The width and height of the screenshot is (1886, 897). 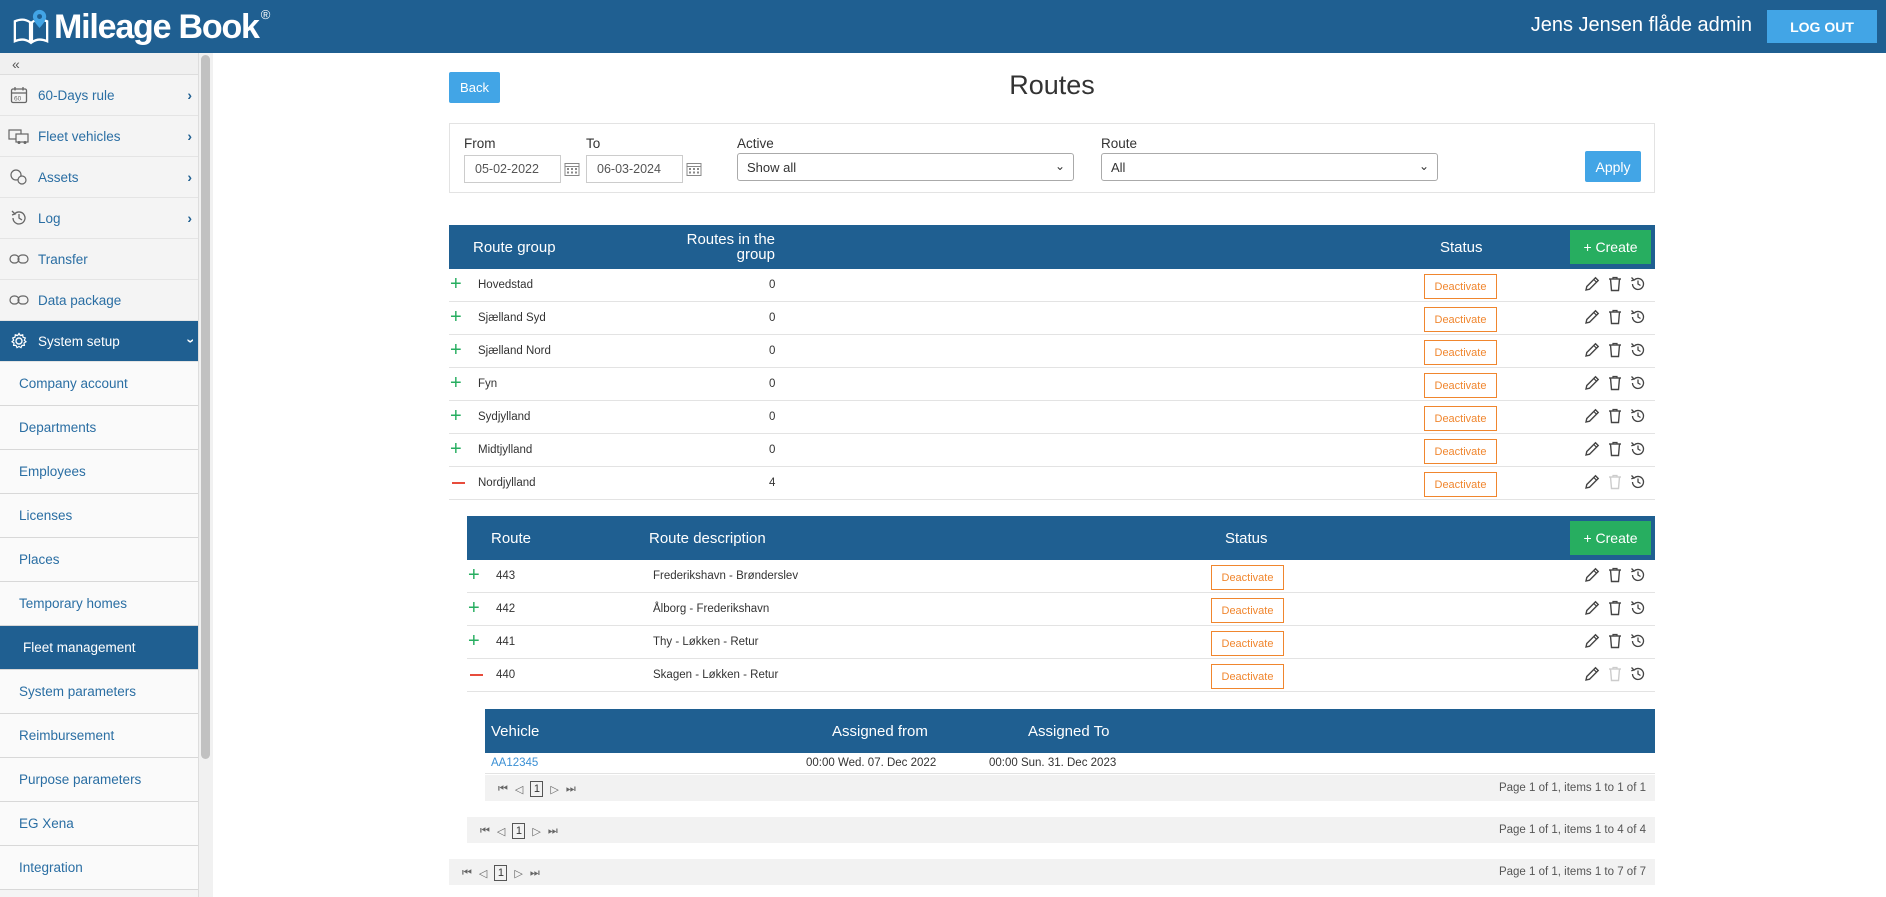 What do you see at coordinates (141, 27) in the screenshot?
I see `logo: Mileage Book ®` at bounding box center [141, 27].